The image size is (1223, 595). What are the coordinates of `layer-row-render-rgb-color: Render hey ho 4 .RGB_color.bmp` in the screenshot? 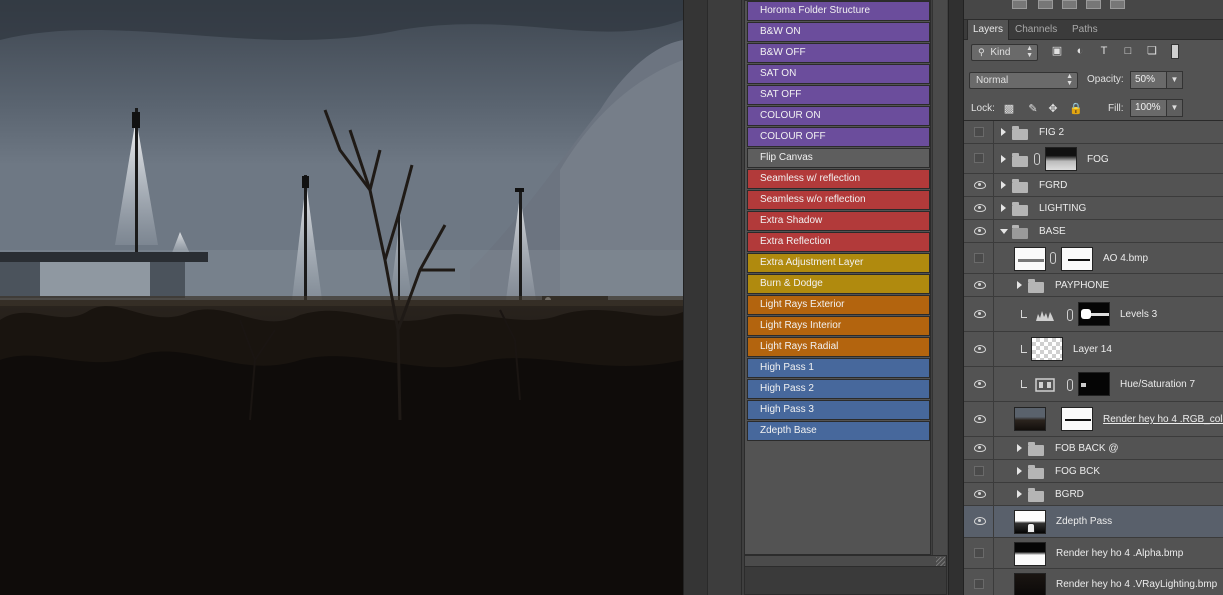 It's located at (1093, 419).